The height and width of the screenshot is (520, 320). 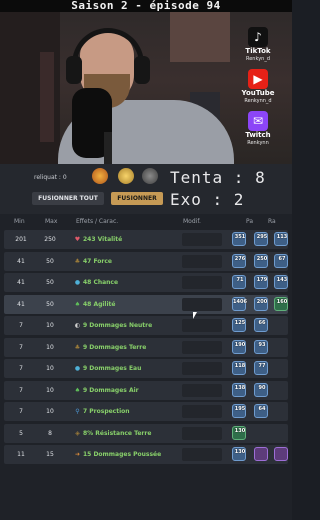 I want to click on rune-icon: 351, so click(x=239, y=239).